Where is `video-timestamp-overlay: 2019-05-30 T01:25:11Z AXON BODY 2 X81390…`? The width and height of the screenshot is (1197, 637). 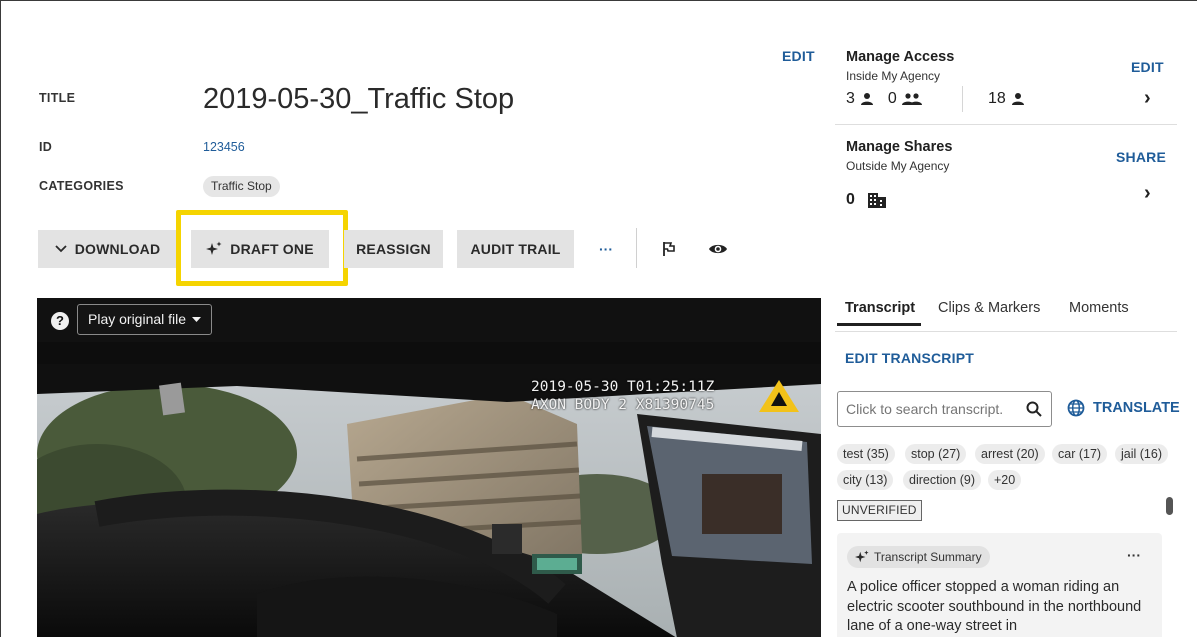 video-timestamp-overlay: 2019-05-30 T01:25:11Z AXON BODY 2 X81390… is located at coordinates (622, 396).